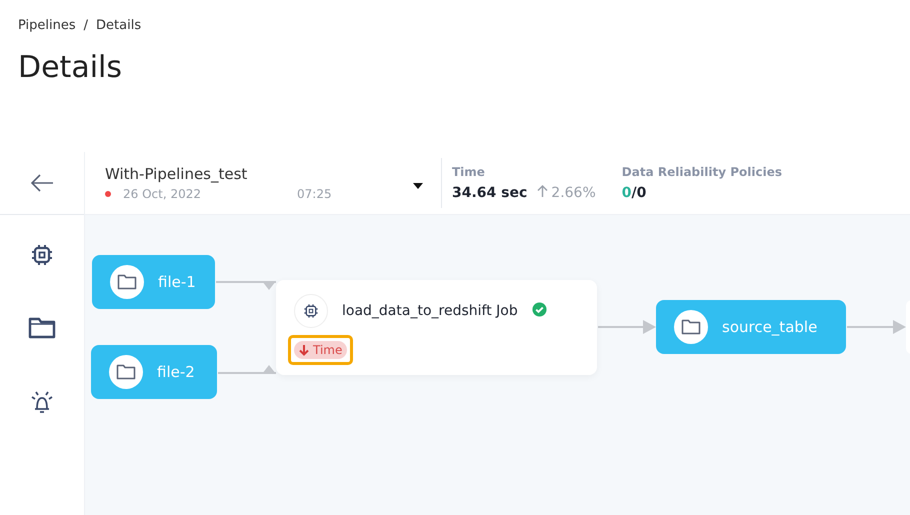  What do you see at coordinates (71, 67) in the screenshot?
I see `page-title: Details` at bounding box center [71, 67].